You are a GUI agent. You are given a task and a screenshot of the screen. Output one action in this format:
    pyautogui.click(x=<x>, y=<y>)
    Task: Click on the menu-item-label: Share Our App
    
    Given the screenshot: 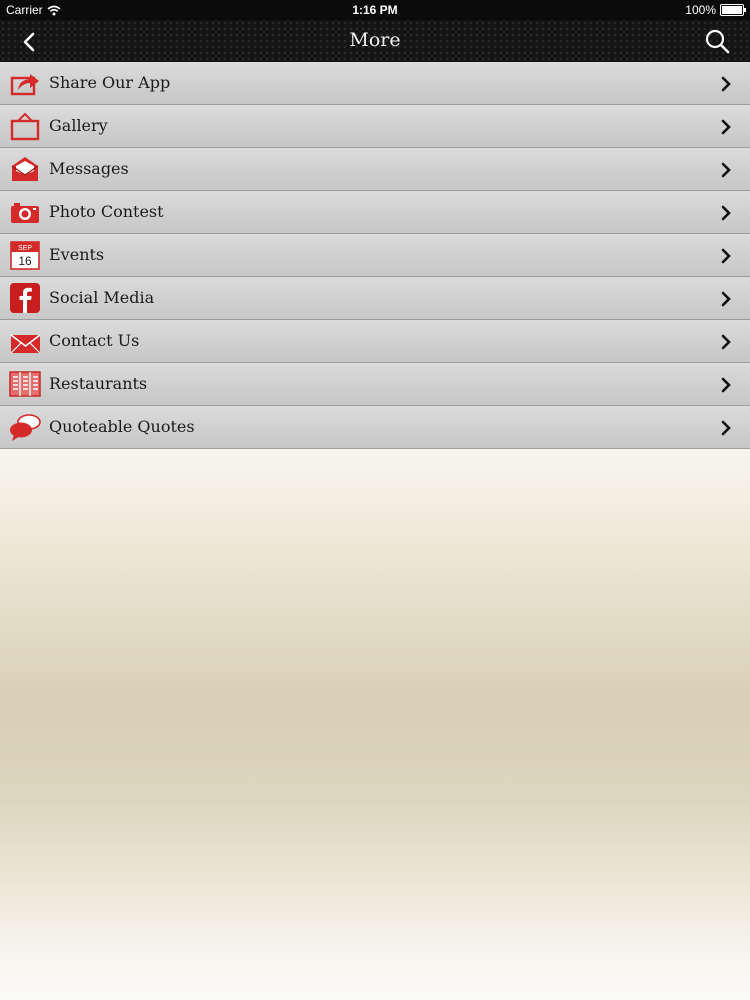 What is the action you would take?
    pyautogui.click(x=110, y=82)
    